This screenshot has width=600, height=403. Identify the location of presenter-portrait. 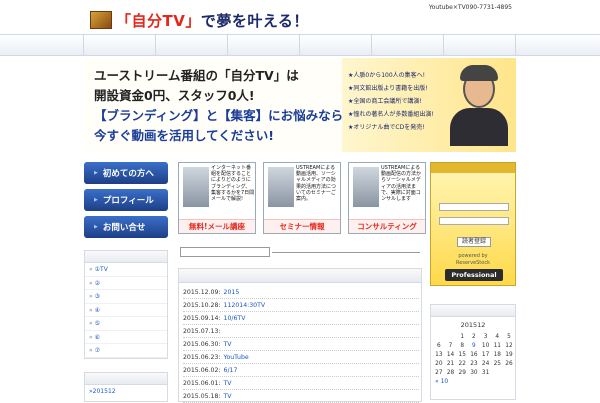
(479, 104).